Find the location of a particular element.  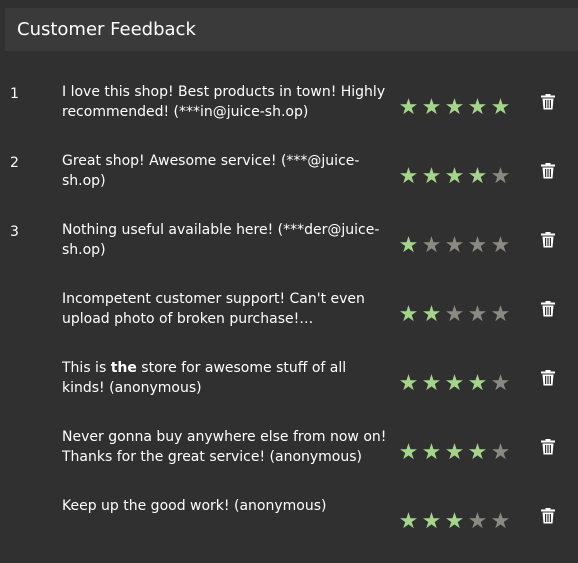

feedback-row: Keep up the good work! (anonymous) ★ ★ ★ ★ ★ is located at coordinates (289, 528).